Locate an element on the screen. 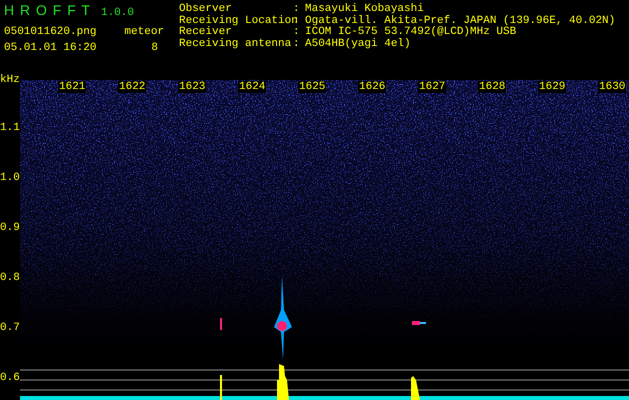 The width and height of the screenshot is (629, 400). app-title: H R O F F T is located at coordinates (47, 10).